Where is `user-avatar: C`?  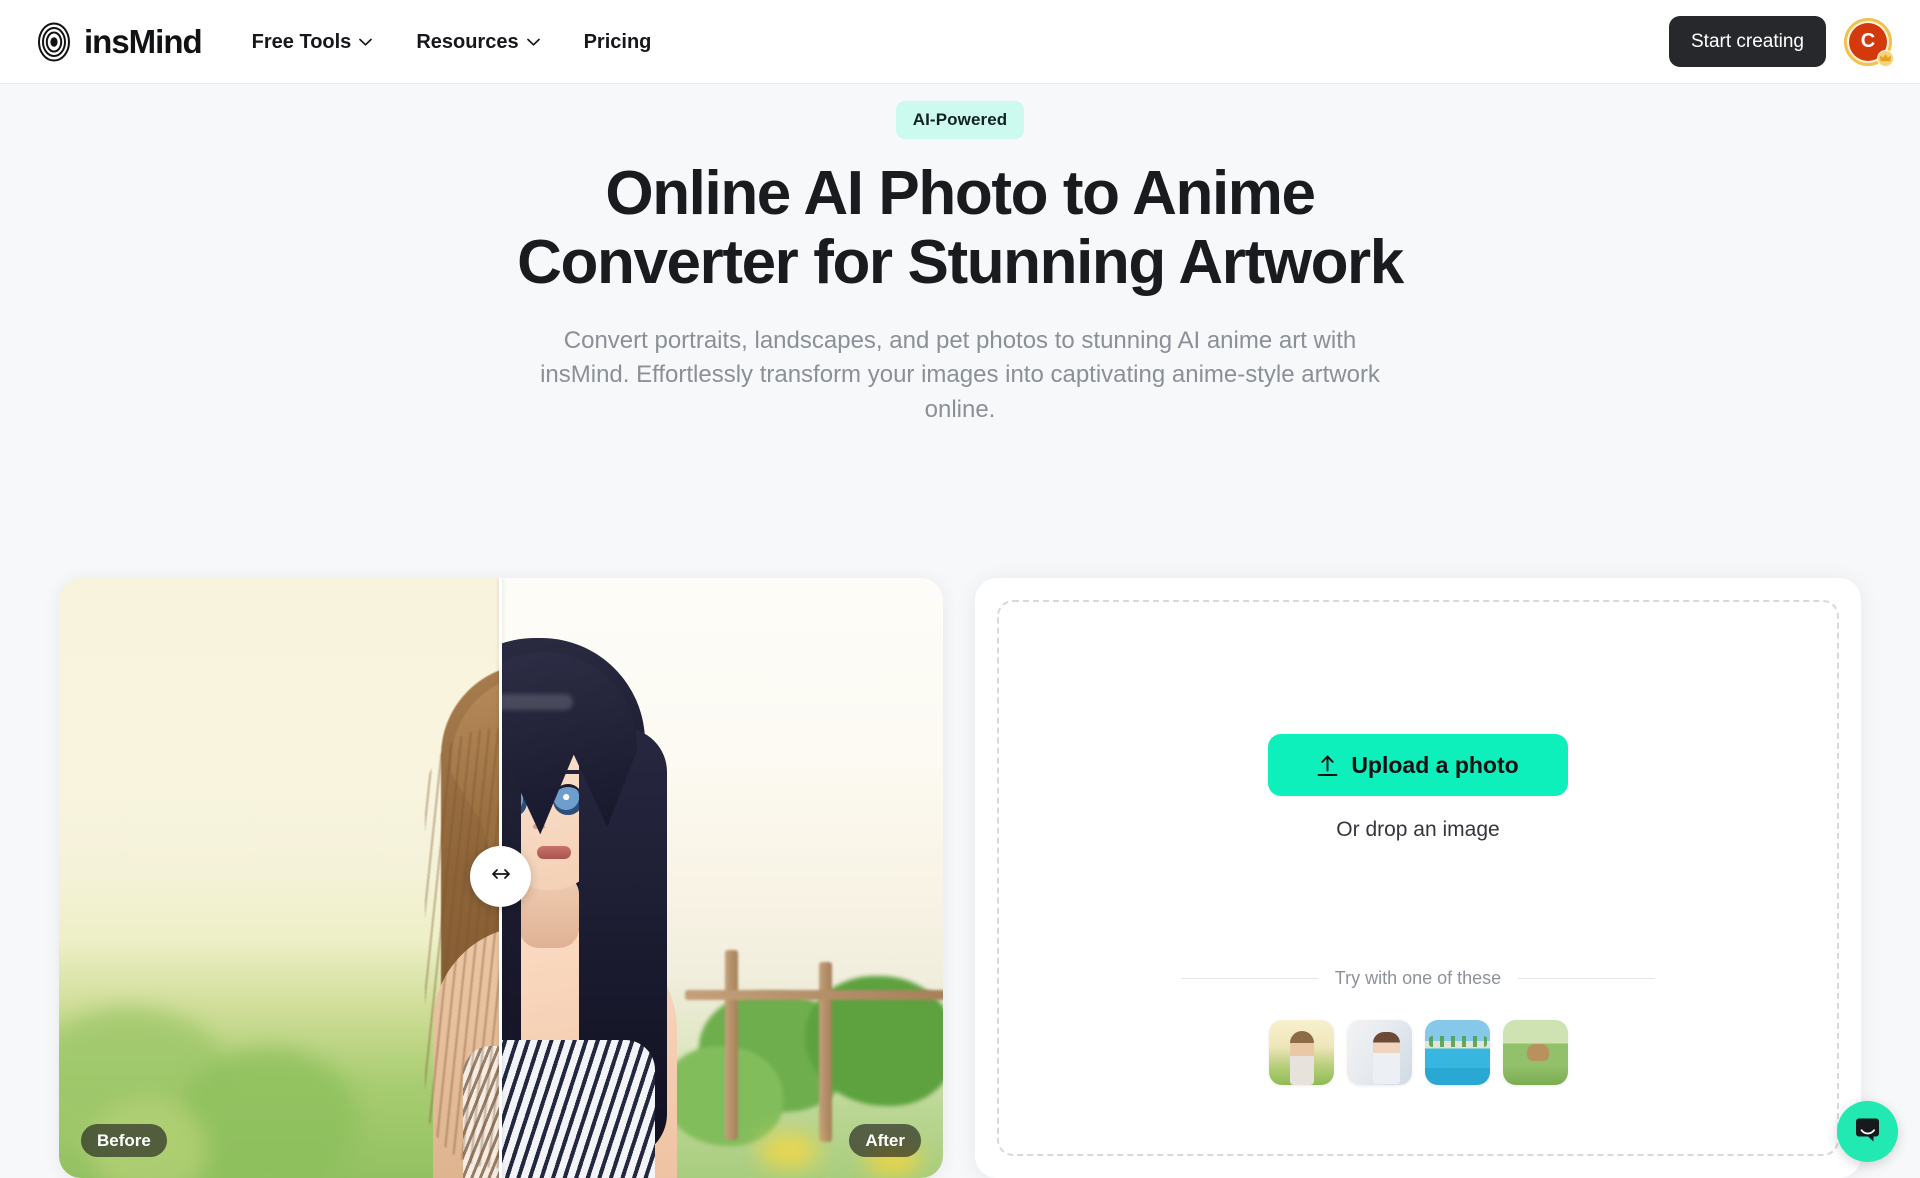 user-avatar: C is located at coordinates (1869, 42).